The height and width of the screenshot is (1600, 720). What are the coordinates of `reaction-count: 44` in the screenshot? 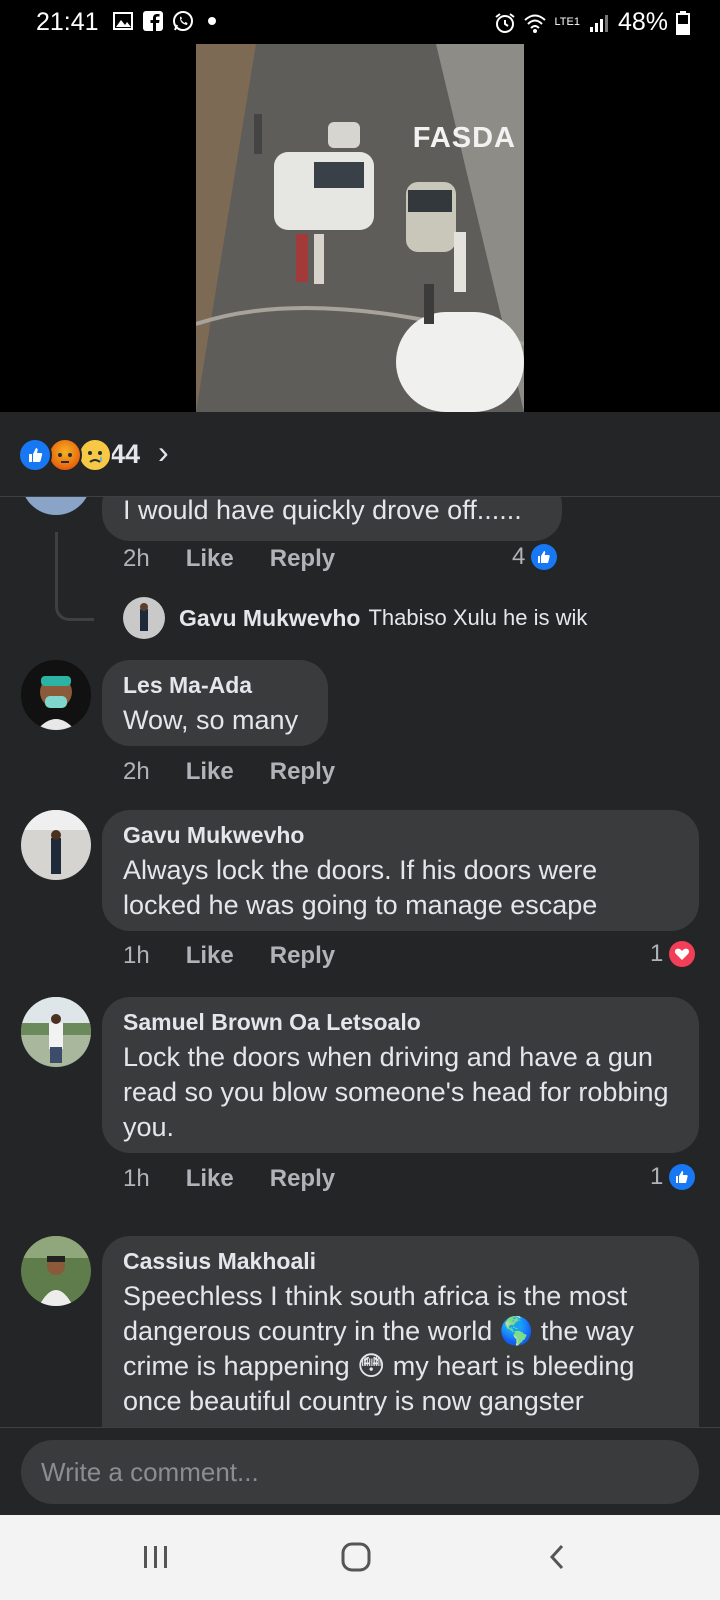 It's located at (125, 454).